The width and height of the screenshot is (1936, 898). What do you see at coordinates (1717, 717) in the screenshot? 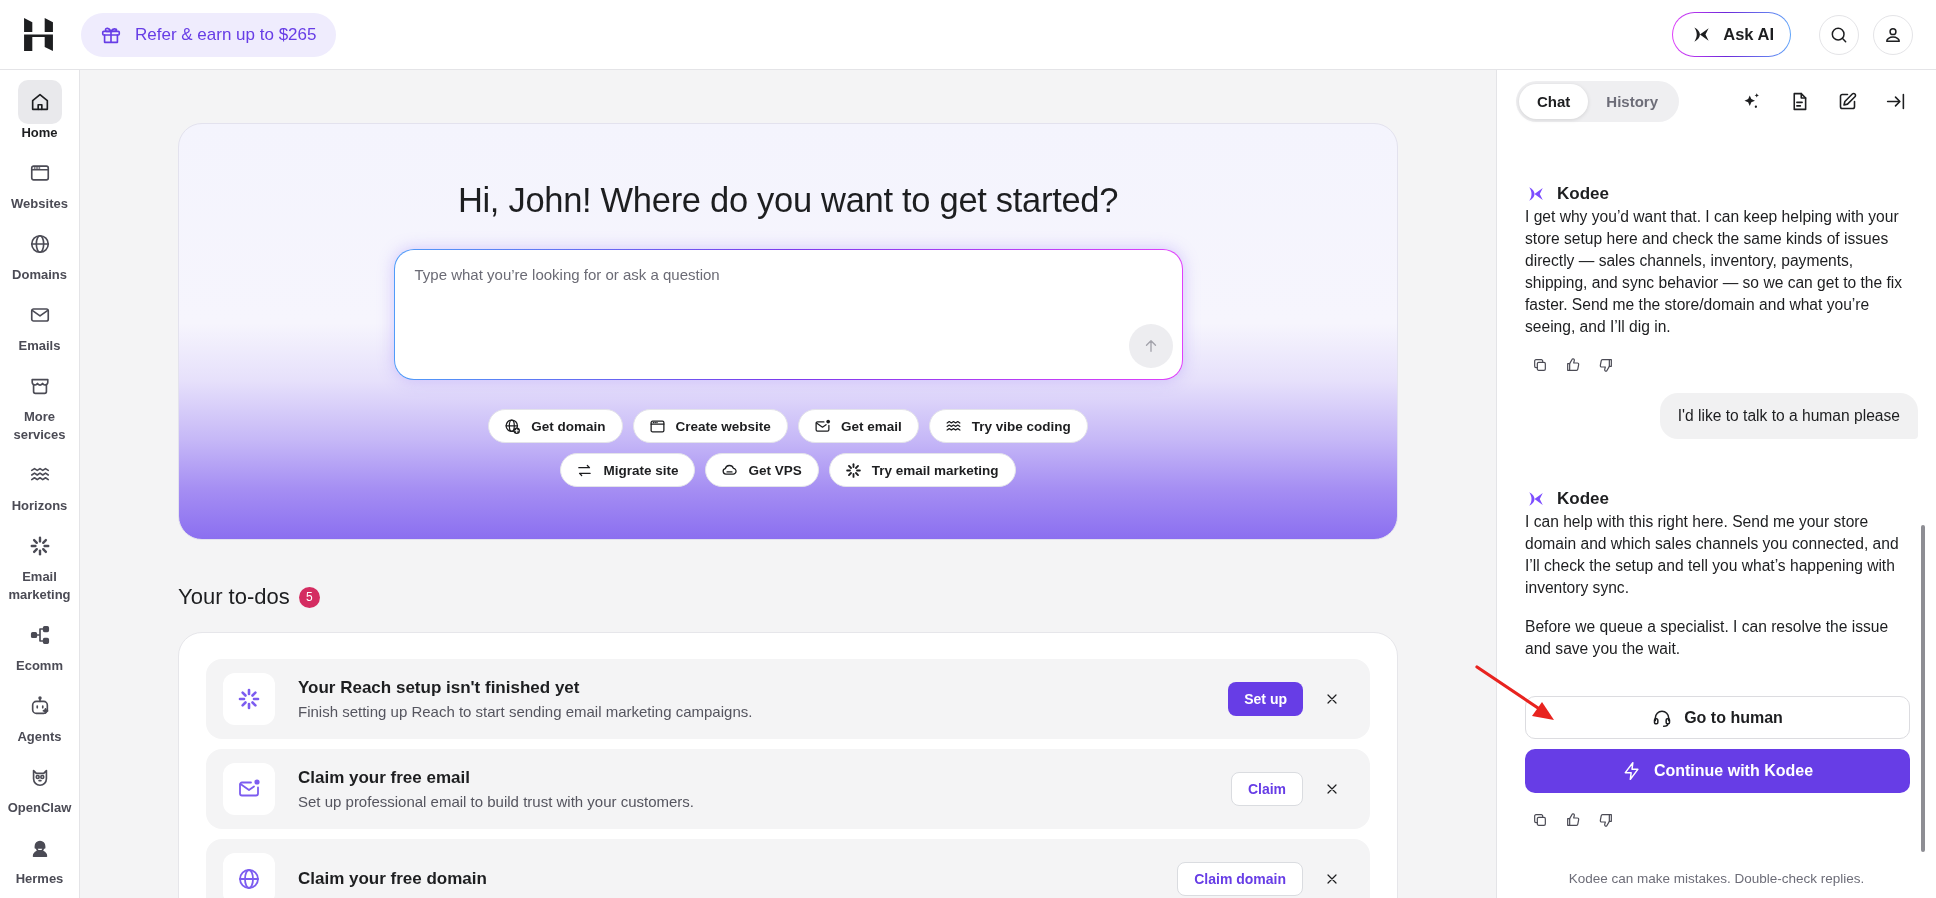
I see `chat-action-button: Go to human` at bounding box center [1717, 717].